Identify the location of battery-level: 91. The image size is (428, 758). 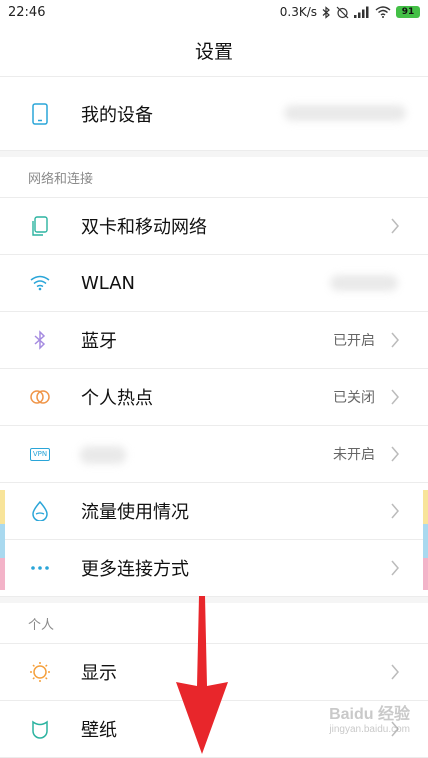
(408, 12).